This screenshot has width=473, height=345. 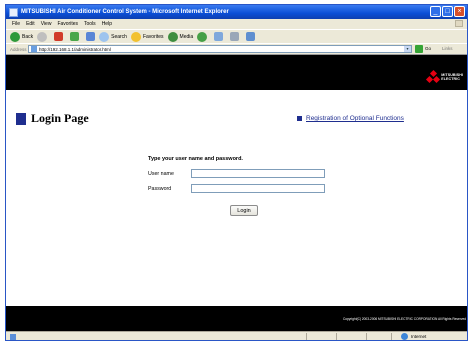 I want to click on forward-arrow-icon, so click(x=42, y=36).